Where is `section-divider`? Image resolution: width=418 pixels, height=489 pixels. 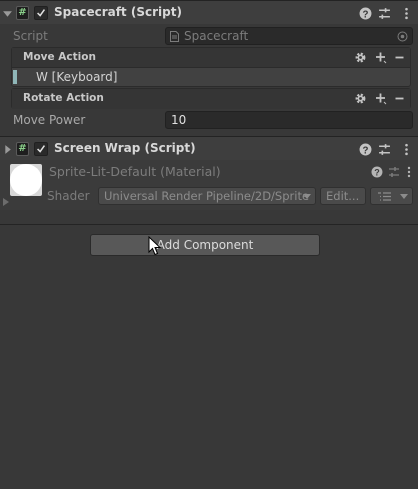
section-divider is located at coordinates (209, 224).